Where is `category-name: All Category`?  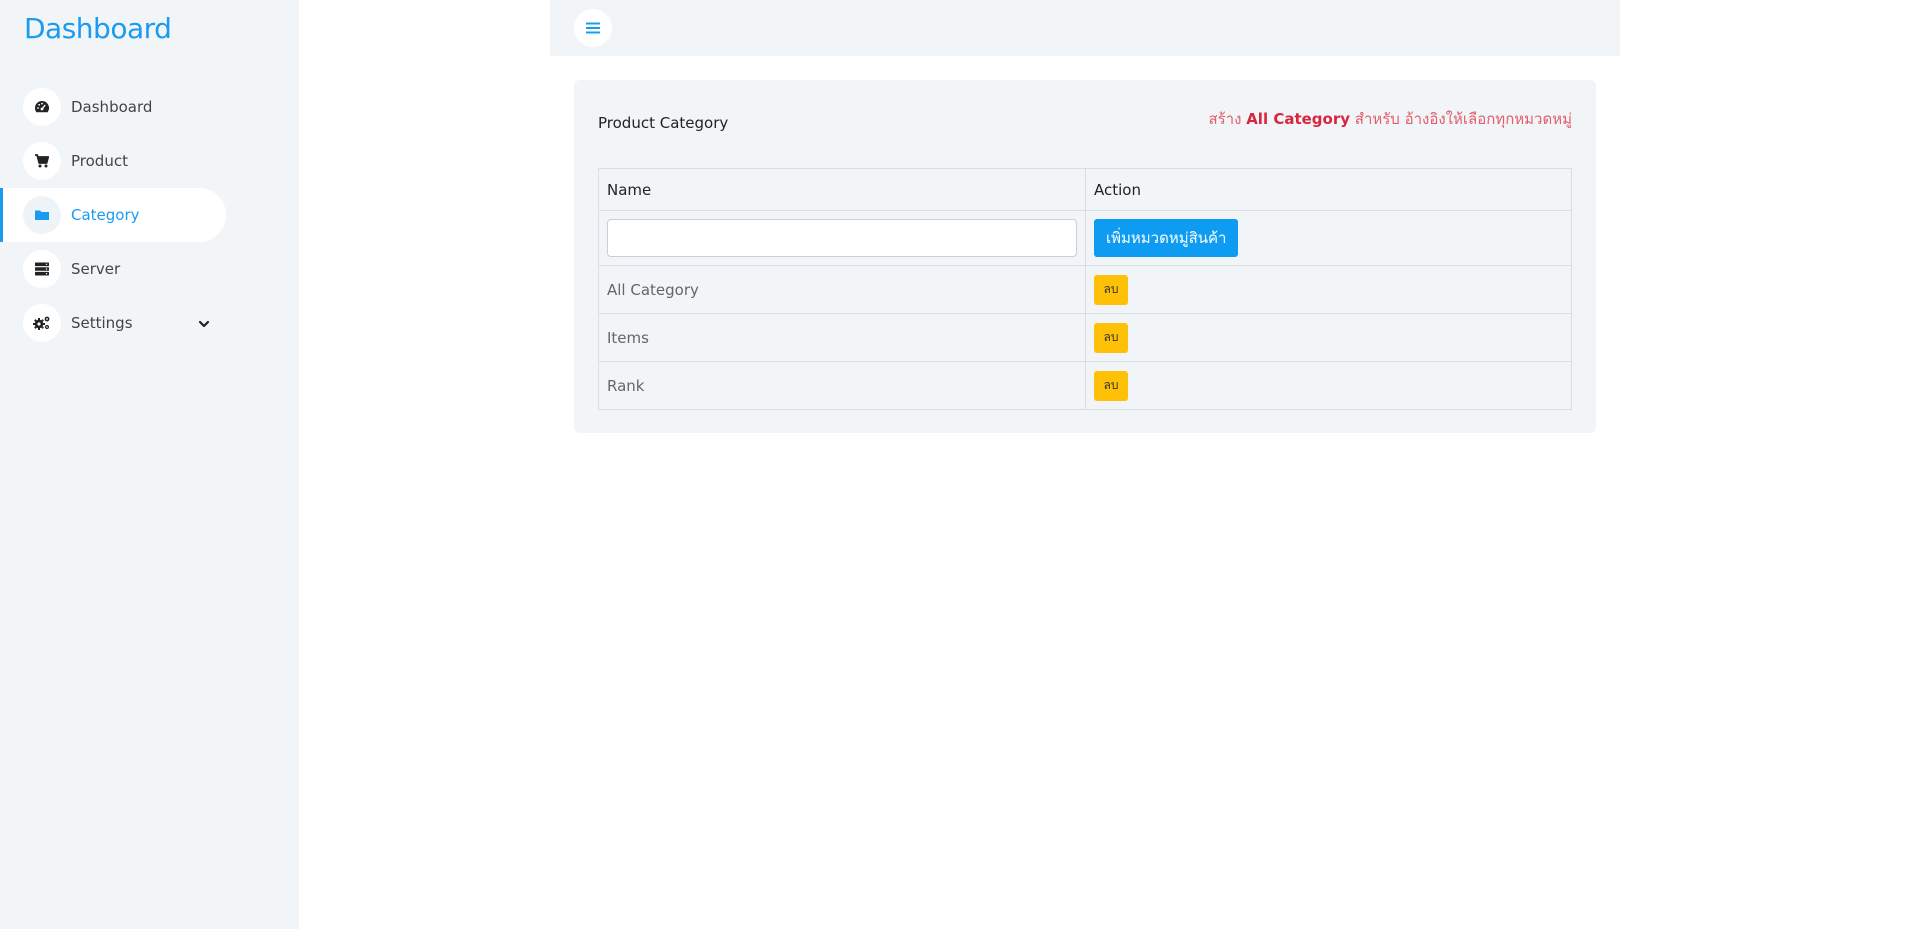 category-name: All Category is located at coordinates (842, 289).